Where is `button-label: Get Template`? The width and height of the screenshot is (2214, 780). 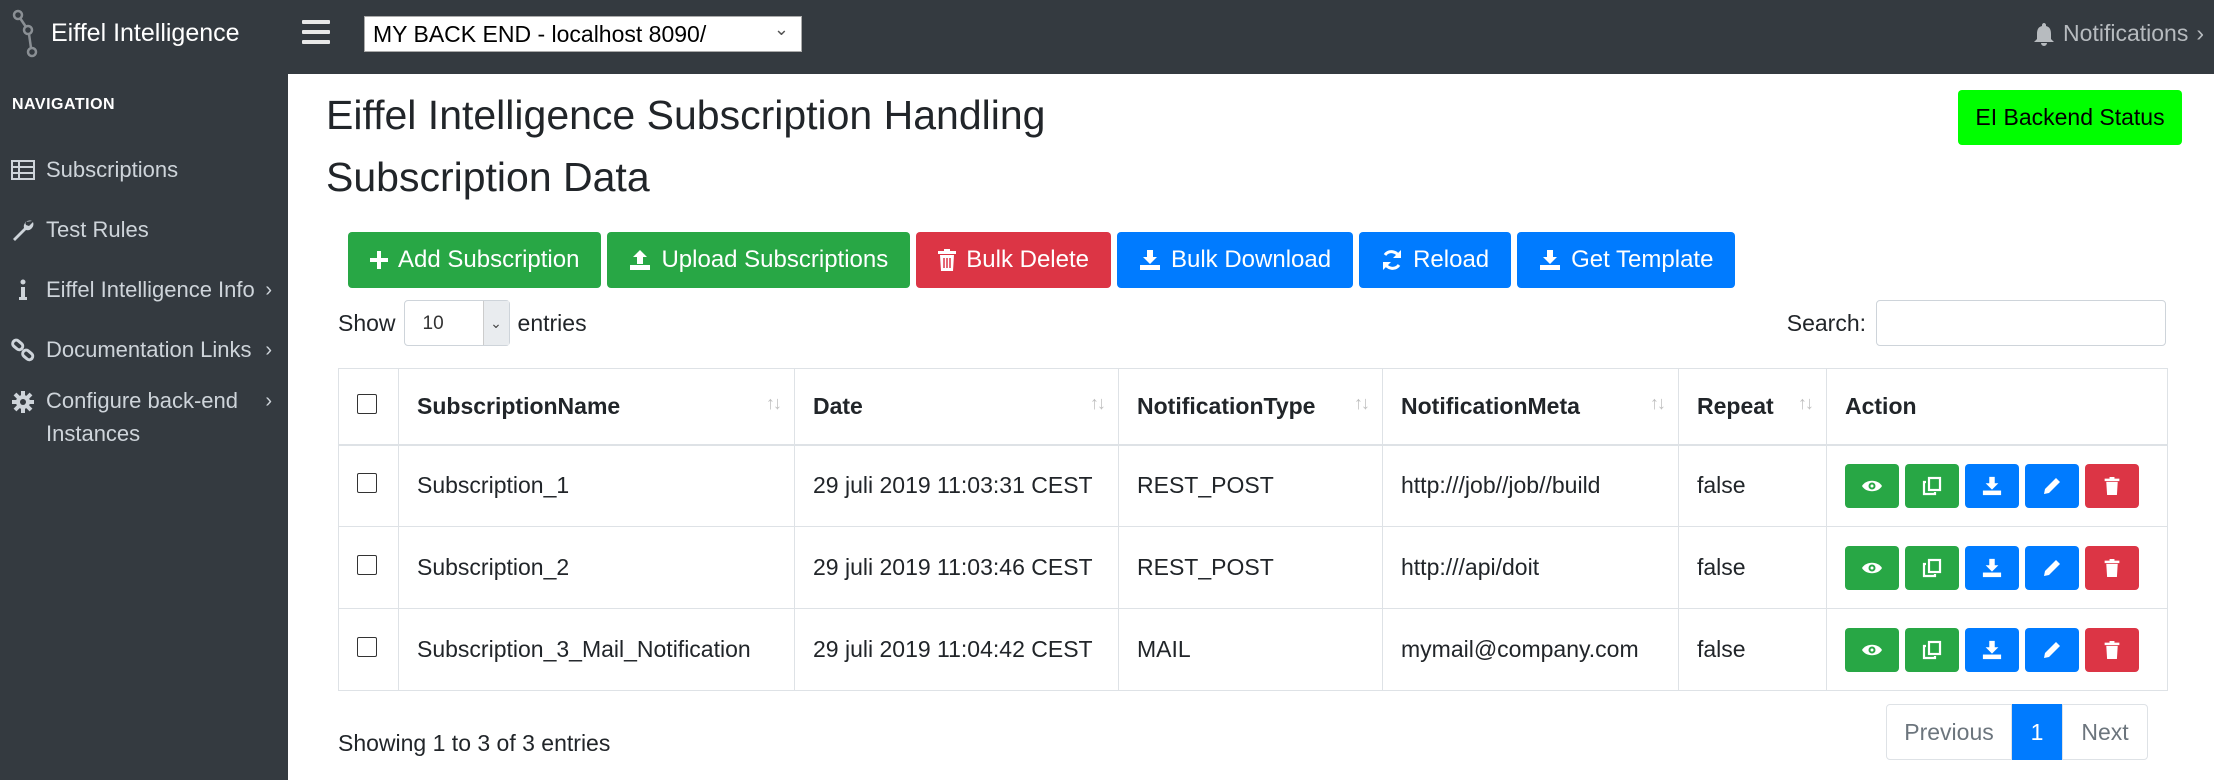
button-label: Get Template is located at coordinates (1642, 259).